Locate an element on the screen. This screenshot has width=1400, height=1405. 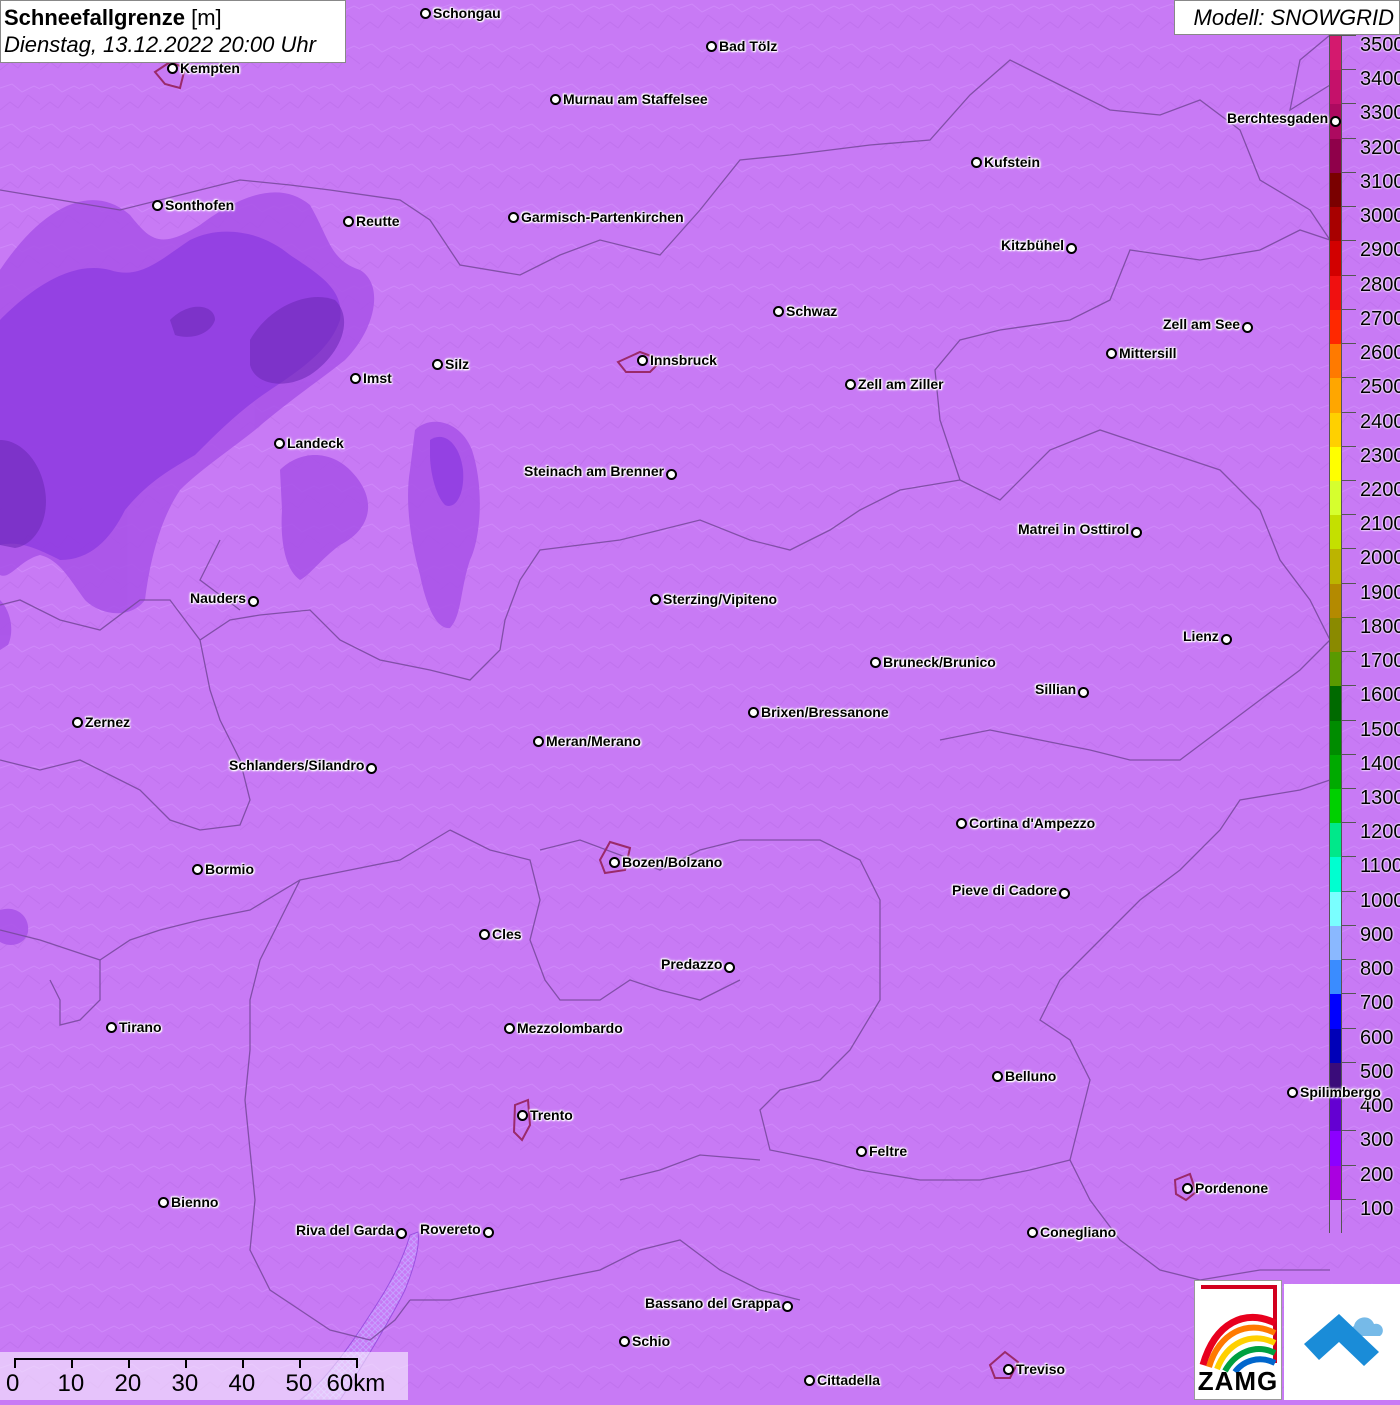
city-label: Feltre is located at coordinates (888, 1151).